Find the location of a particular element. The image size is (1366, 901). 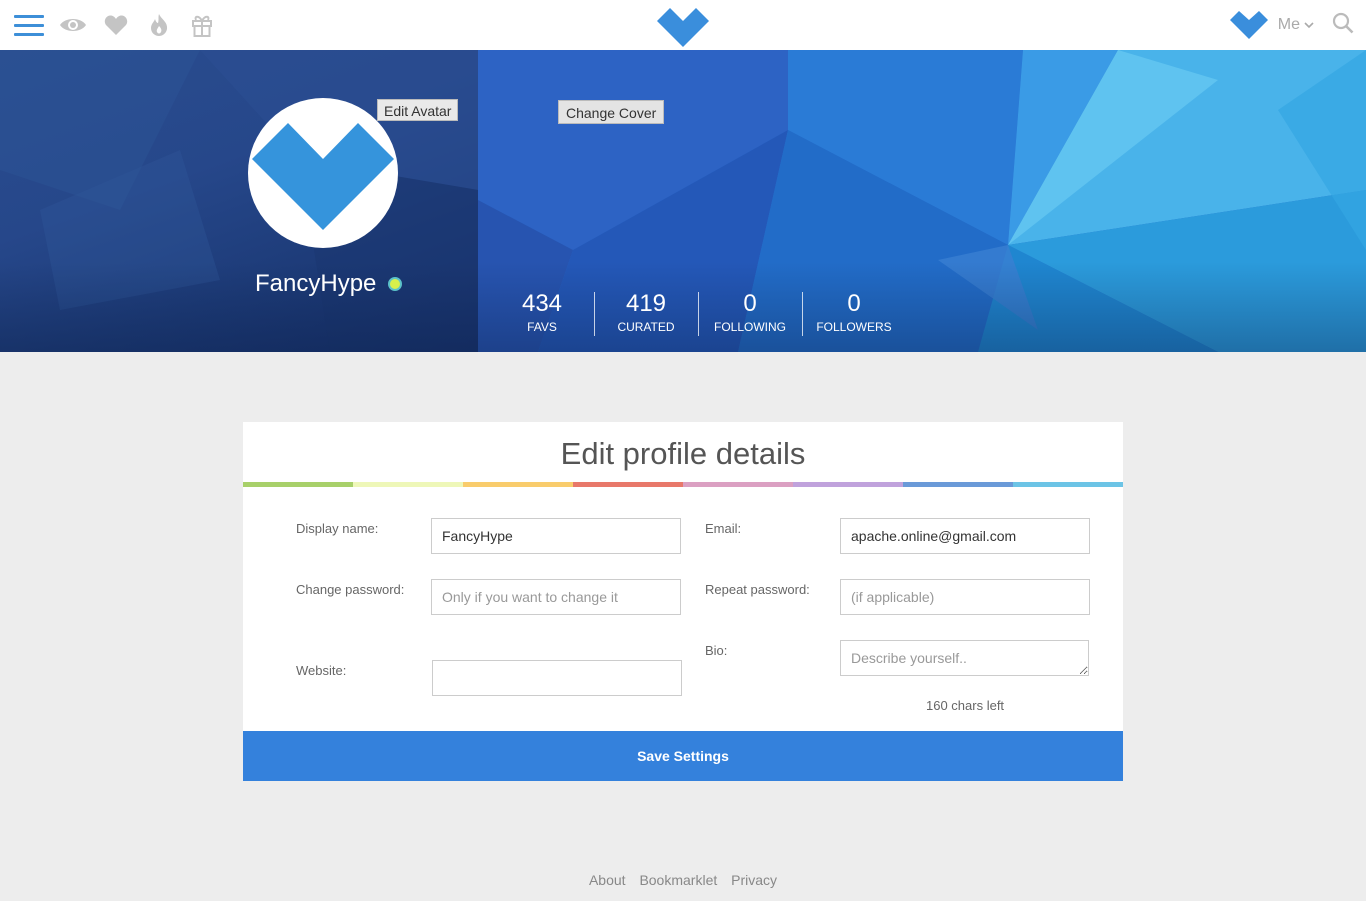

top-navigation-bar: Me is located at coordinates (683, 25).